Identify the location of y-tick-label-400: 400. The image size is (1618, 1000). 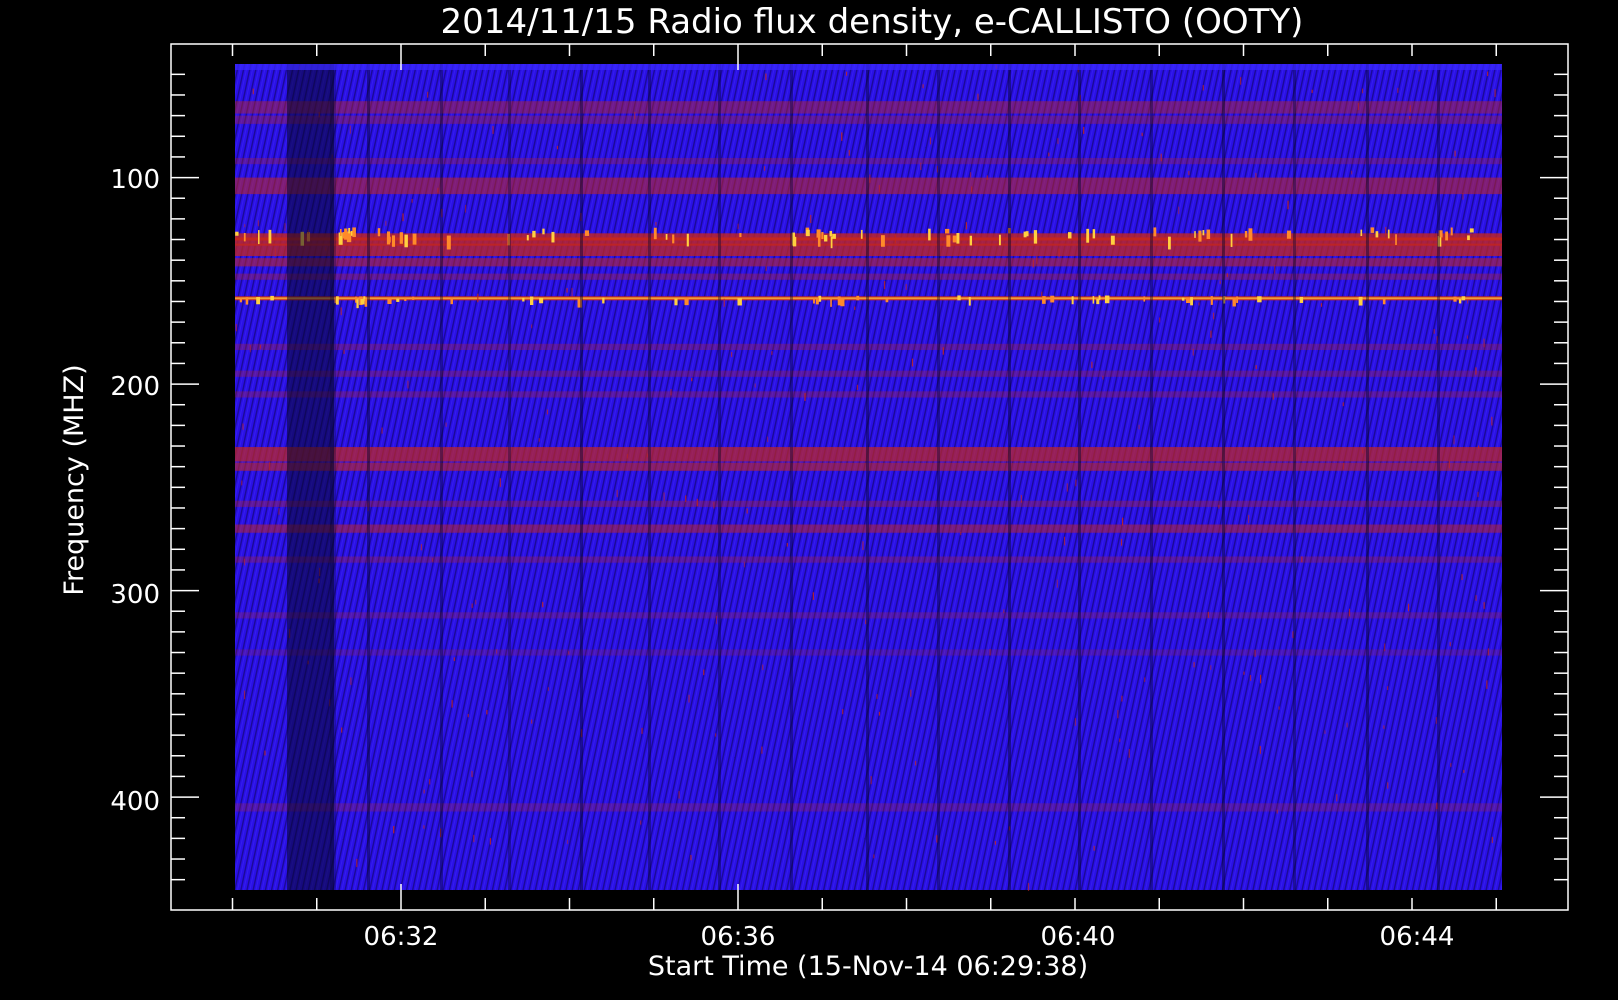
(135, 802).